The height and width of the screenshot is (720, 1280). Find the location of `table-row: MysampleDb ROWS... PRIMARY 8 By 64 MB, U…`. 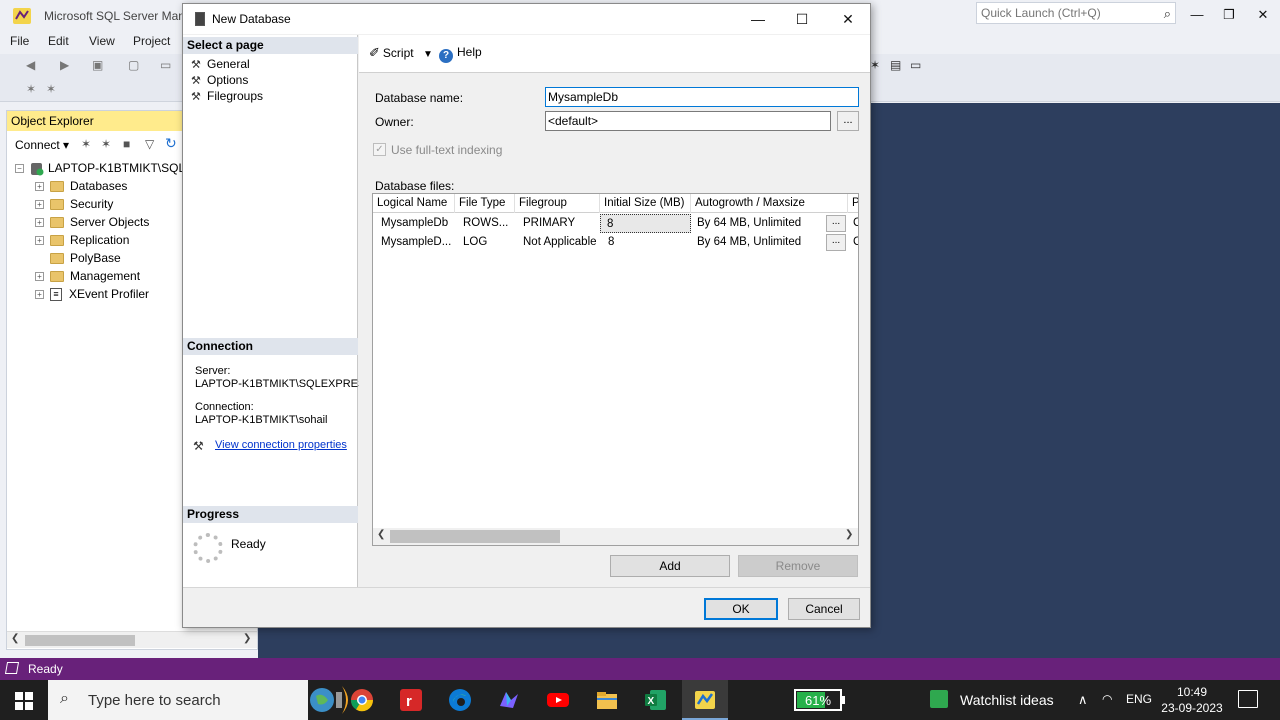

table-row: MysampleDb ROWS... PRIMARY 8 By 64 MB, U… is located at coordinates (615, 223).